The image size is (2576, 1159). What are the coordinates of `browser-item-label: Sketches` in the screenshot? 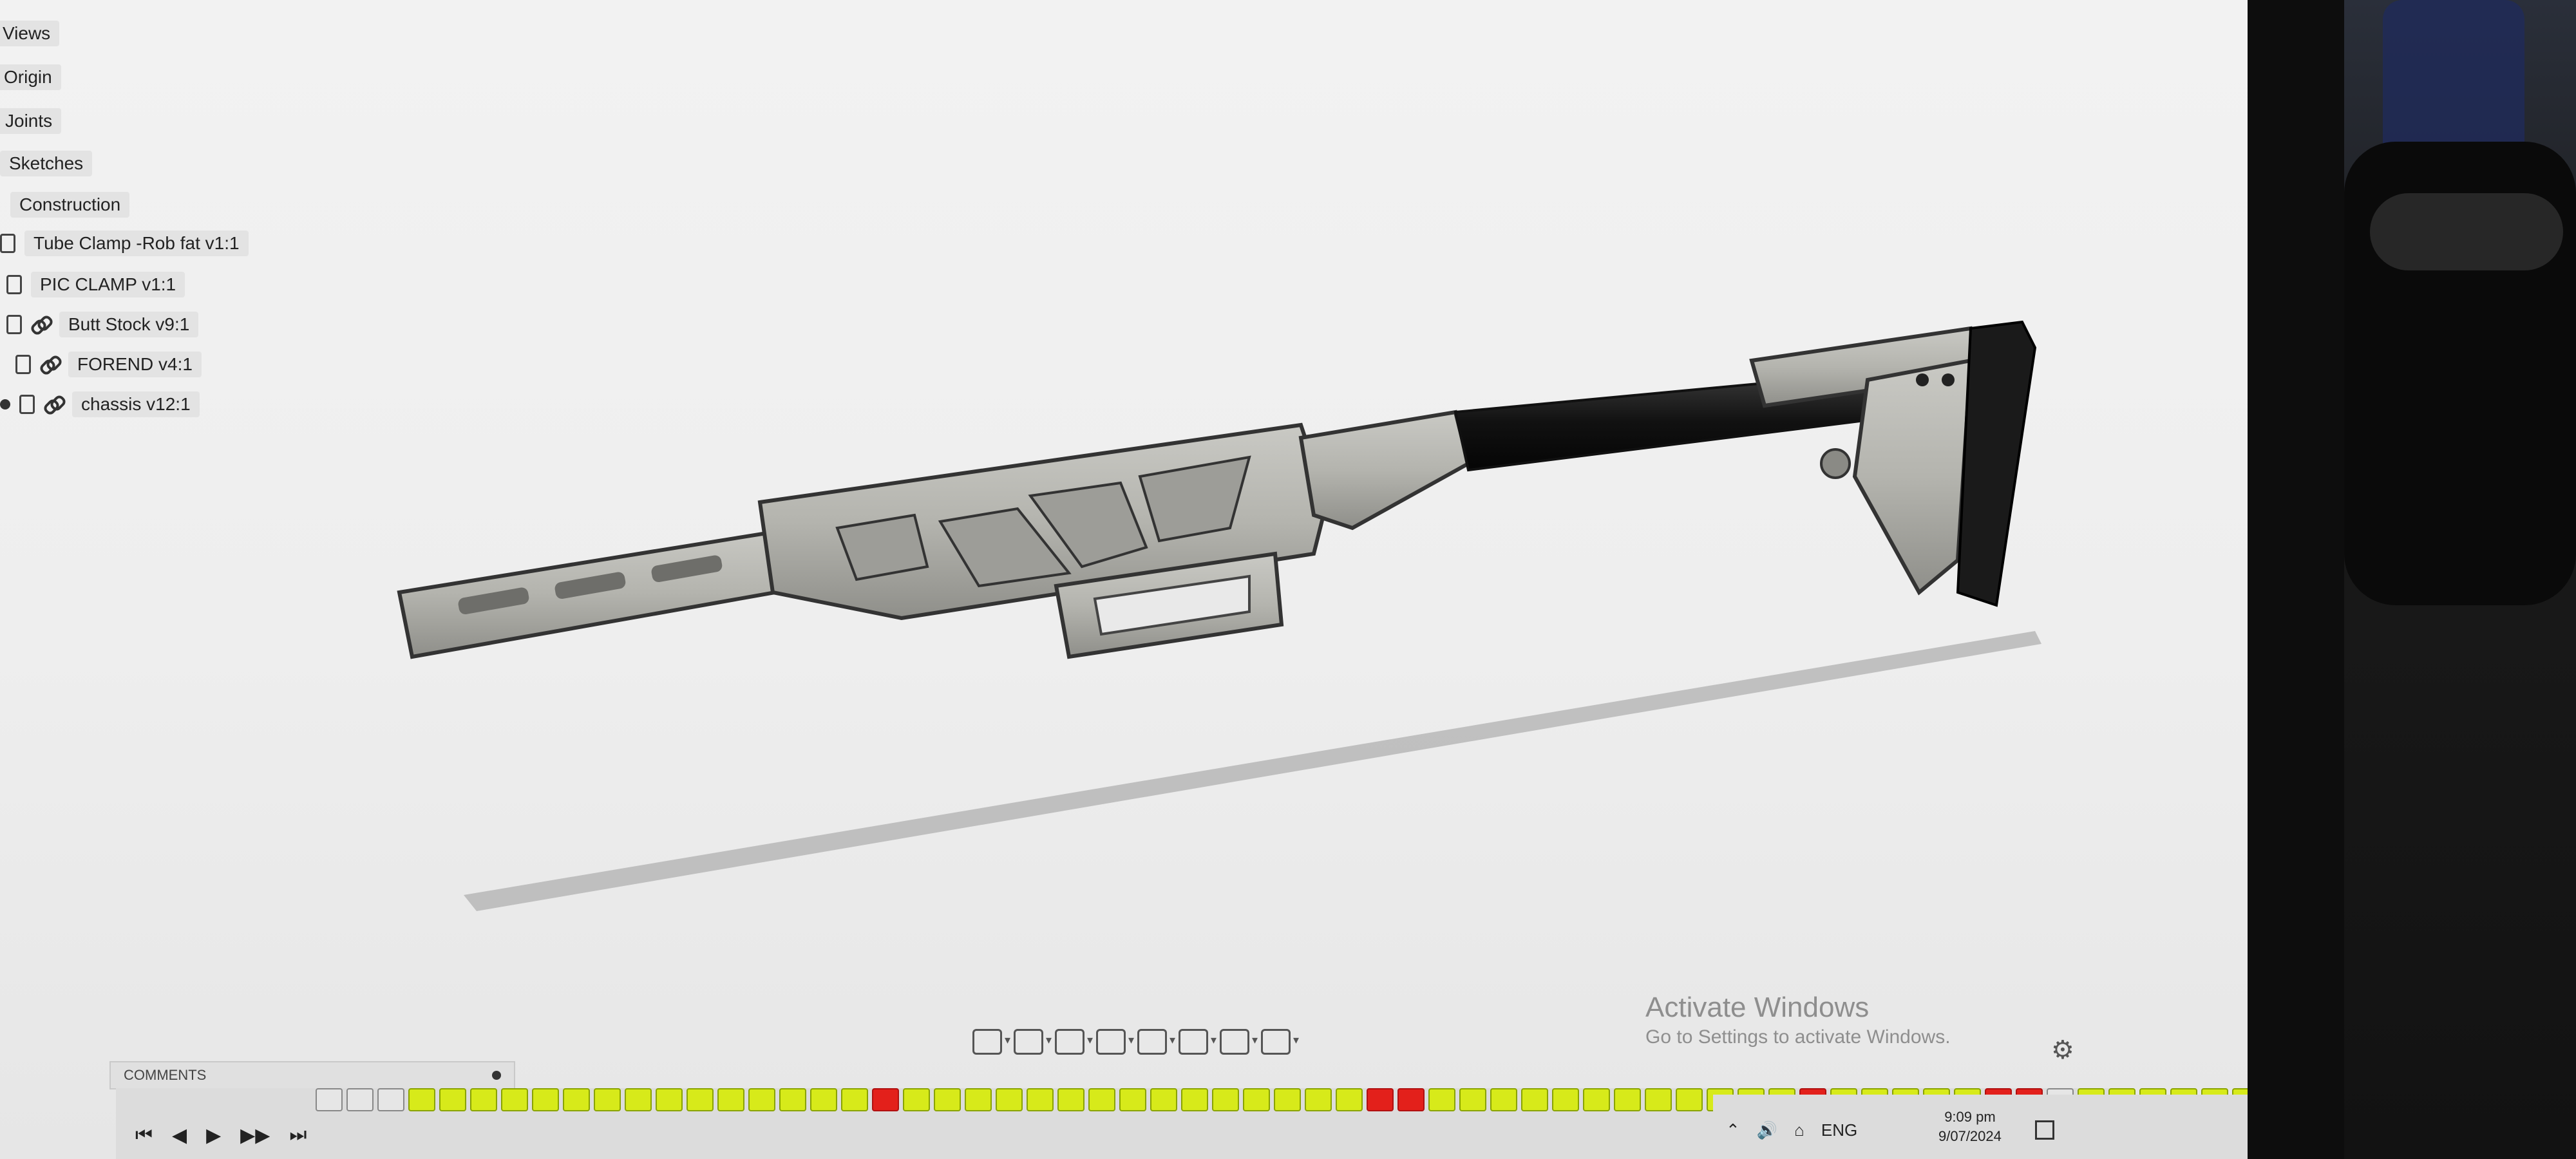 It's located at (46, 163).